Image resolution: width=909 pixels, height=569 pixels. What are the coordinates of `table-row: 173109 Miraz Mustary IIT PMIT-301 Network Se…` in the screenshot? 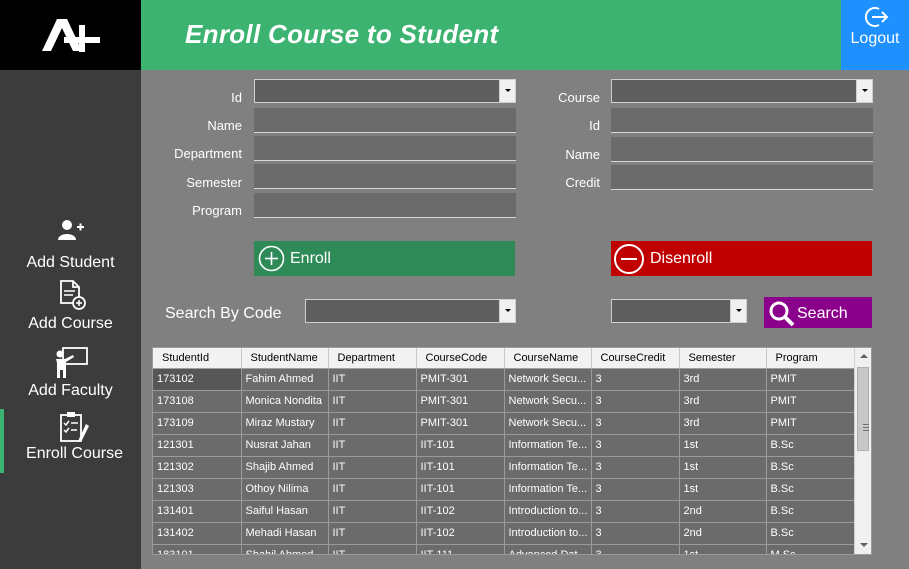 It's located at (504, 423).